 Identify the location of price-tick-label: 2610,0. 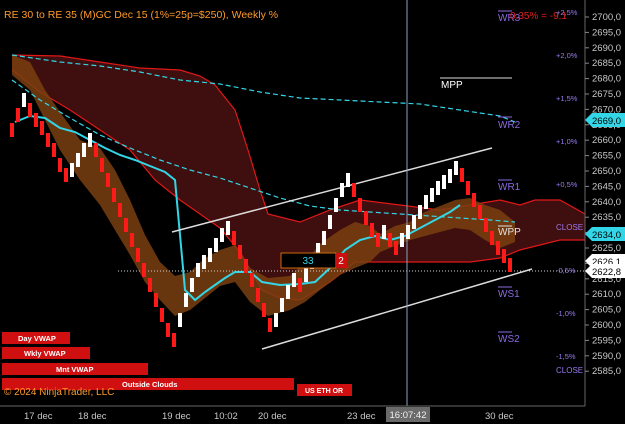
(606, 294).